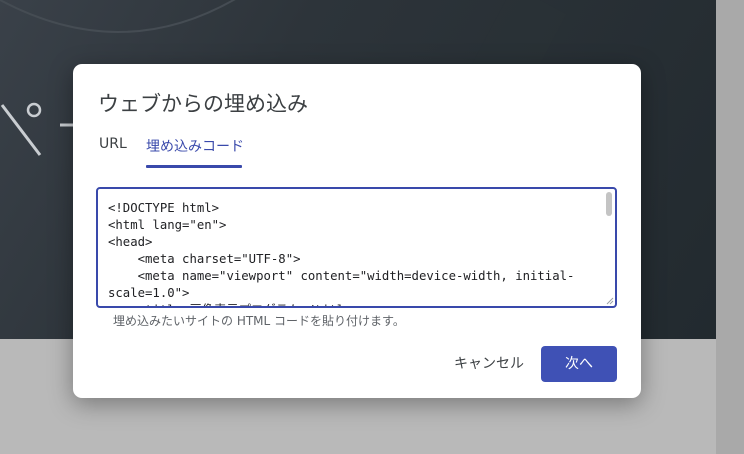  What do you see at coordinates (194, 166) in the screenshot?
I see `active-tab-indicator` at bounding box center [194, 166].